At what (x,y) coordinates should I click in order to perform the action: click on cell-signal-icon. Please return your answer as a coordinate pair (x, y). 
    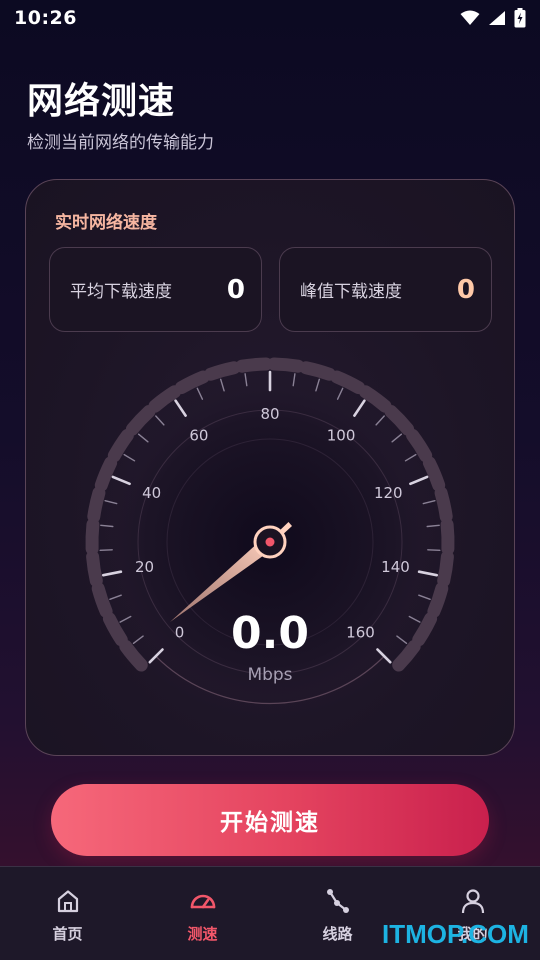
    Looking at the image, I should click on (497, 18).